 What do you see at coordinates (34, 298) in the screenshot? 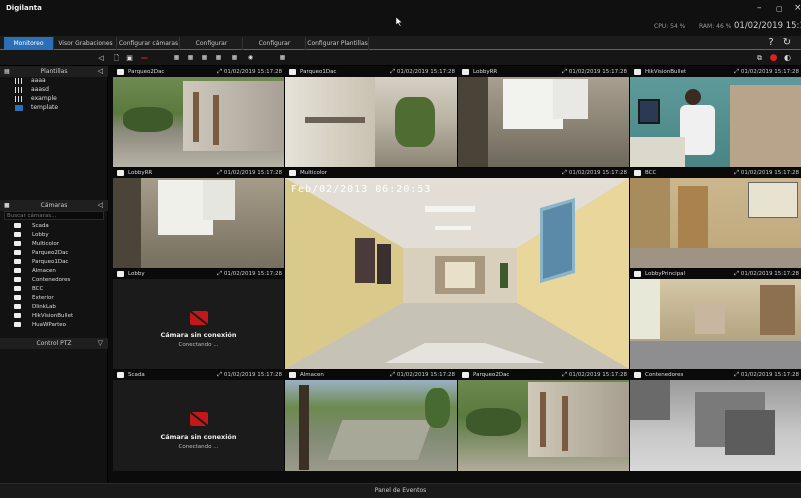
I see `camera-item: Exterior` at bounding box center [34, 298].